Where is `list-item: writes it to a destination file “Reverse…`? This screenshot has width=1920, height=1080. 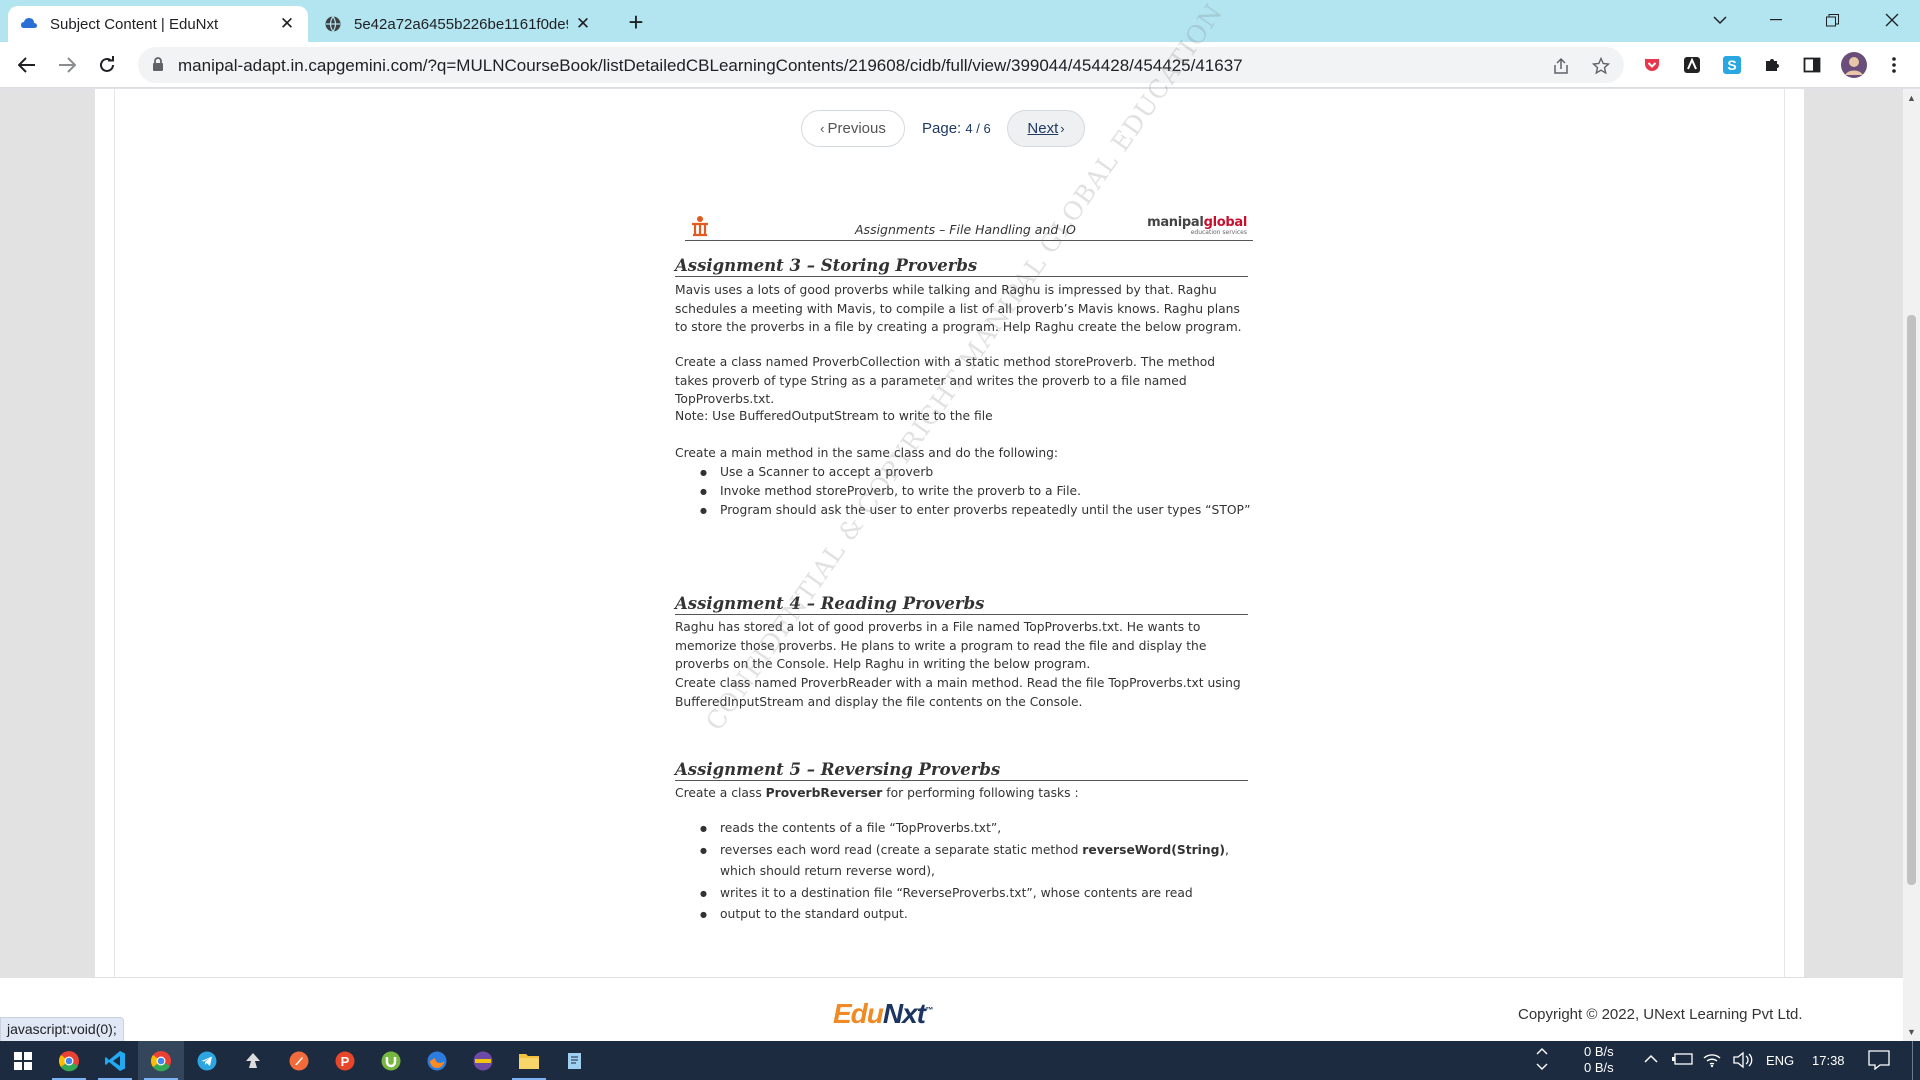 list-item: writes it to a destination file “Reverse… is located at coordinates (980, 894).